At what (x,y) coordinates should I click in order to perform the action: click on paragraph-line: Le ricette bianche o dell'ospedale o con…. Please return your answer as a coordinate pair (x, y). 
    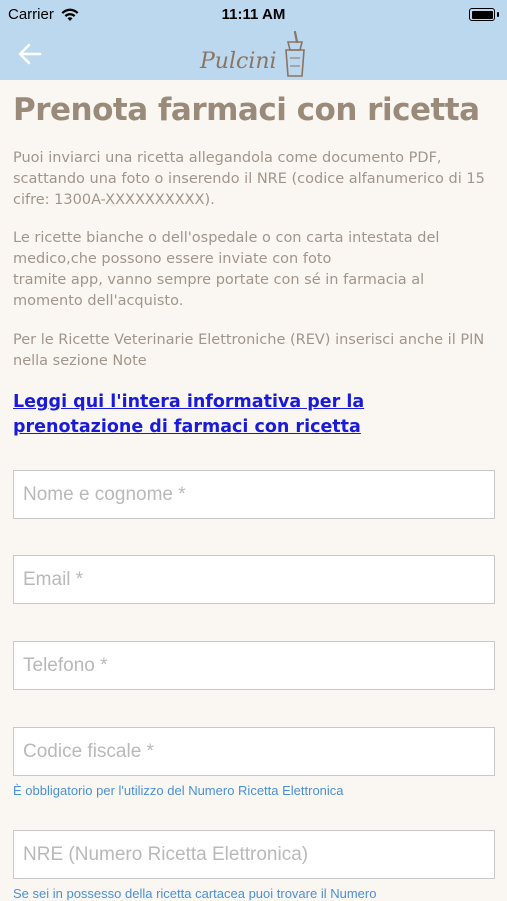
    Looking at the image, I should click on (226, 248).